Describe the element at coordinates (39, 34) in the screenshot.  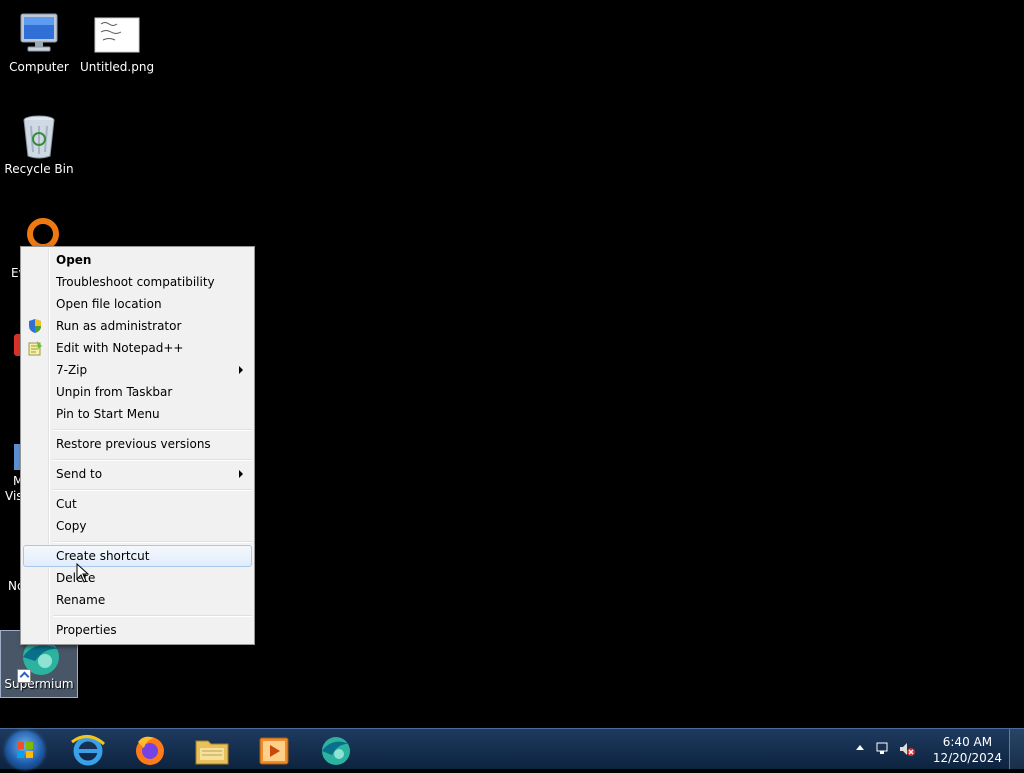
I see `computer-icon` at that location.